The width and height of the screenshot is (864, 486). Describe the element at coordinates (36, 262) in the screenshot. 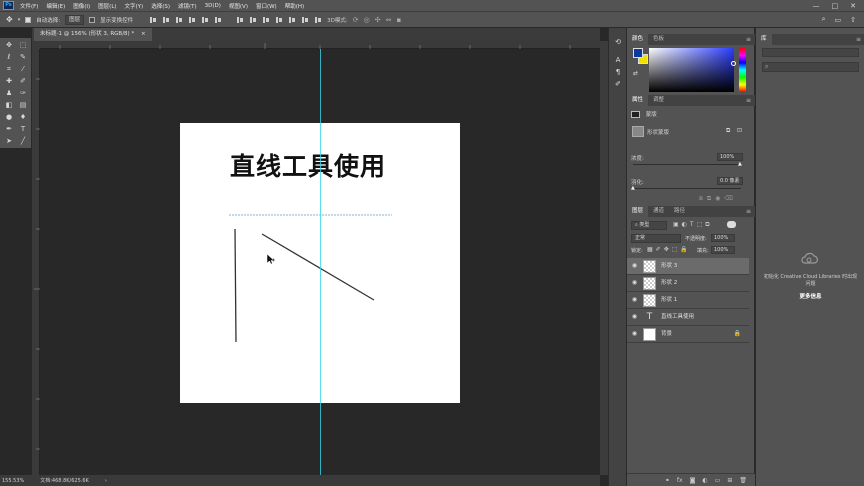

I see `vertical-ruler` at that location.